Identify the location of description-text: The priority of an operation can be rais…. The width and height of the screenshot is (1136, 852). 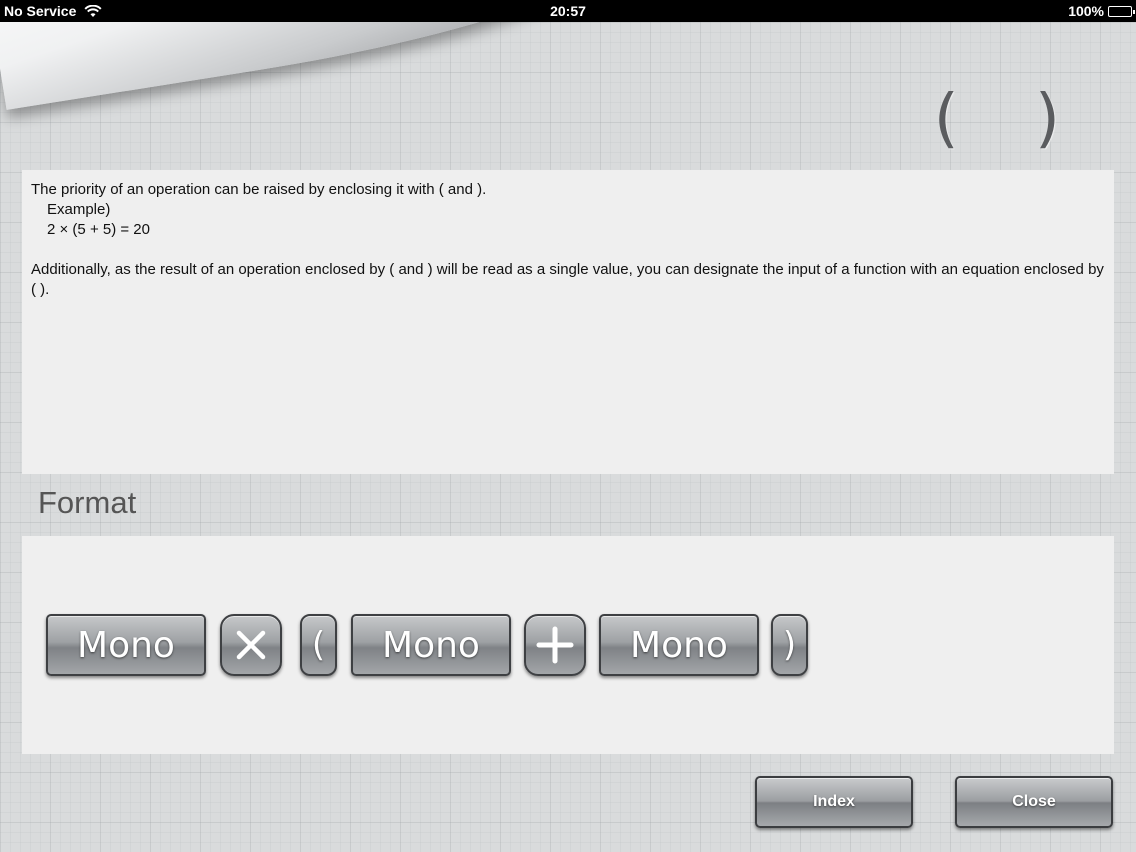
(259, 189).